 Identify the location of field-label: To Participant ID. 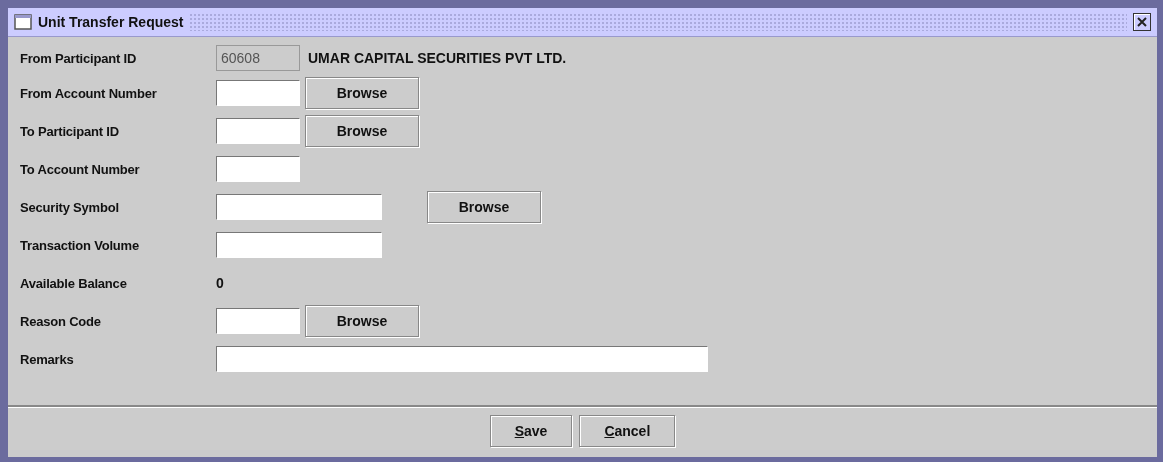
(70, 131).